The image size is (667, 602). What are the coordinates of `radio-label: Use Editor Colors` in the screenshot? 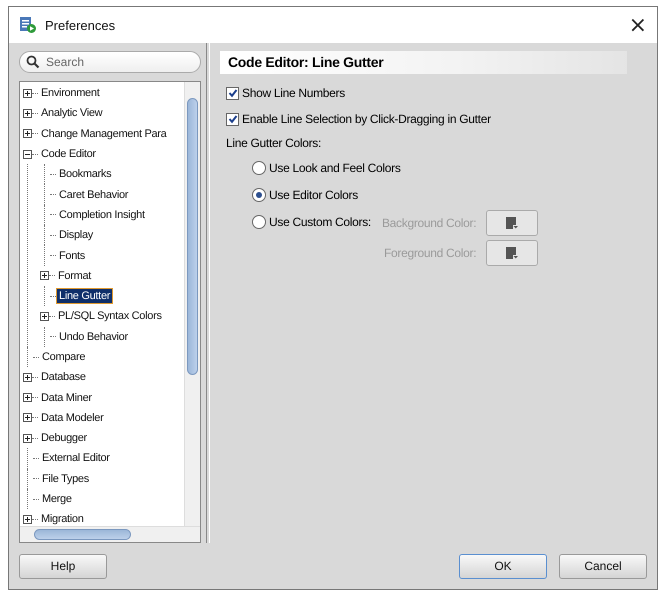 It's located at (313, 195).